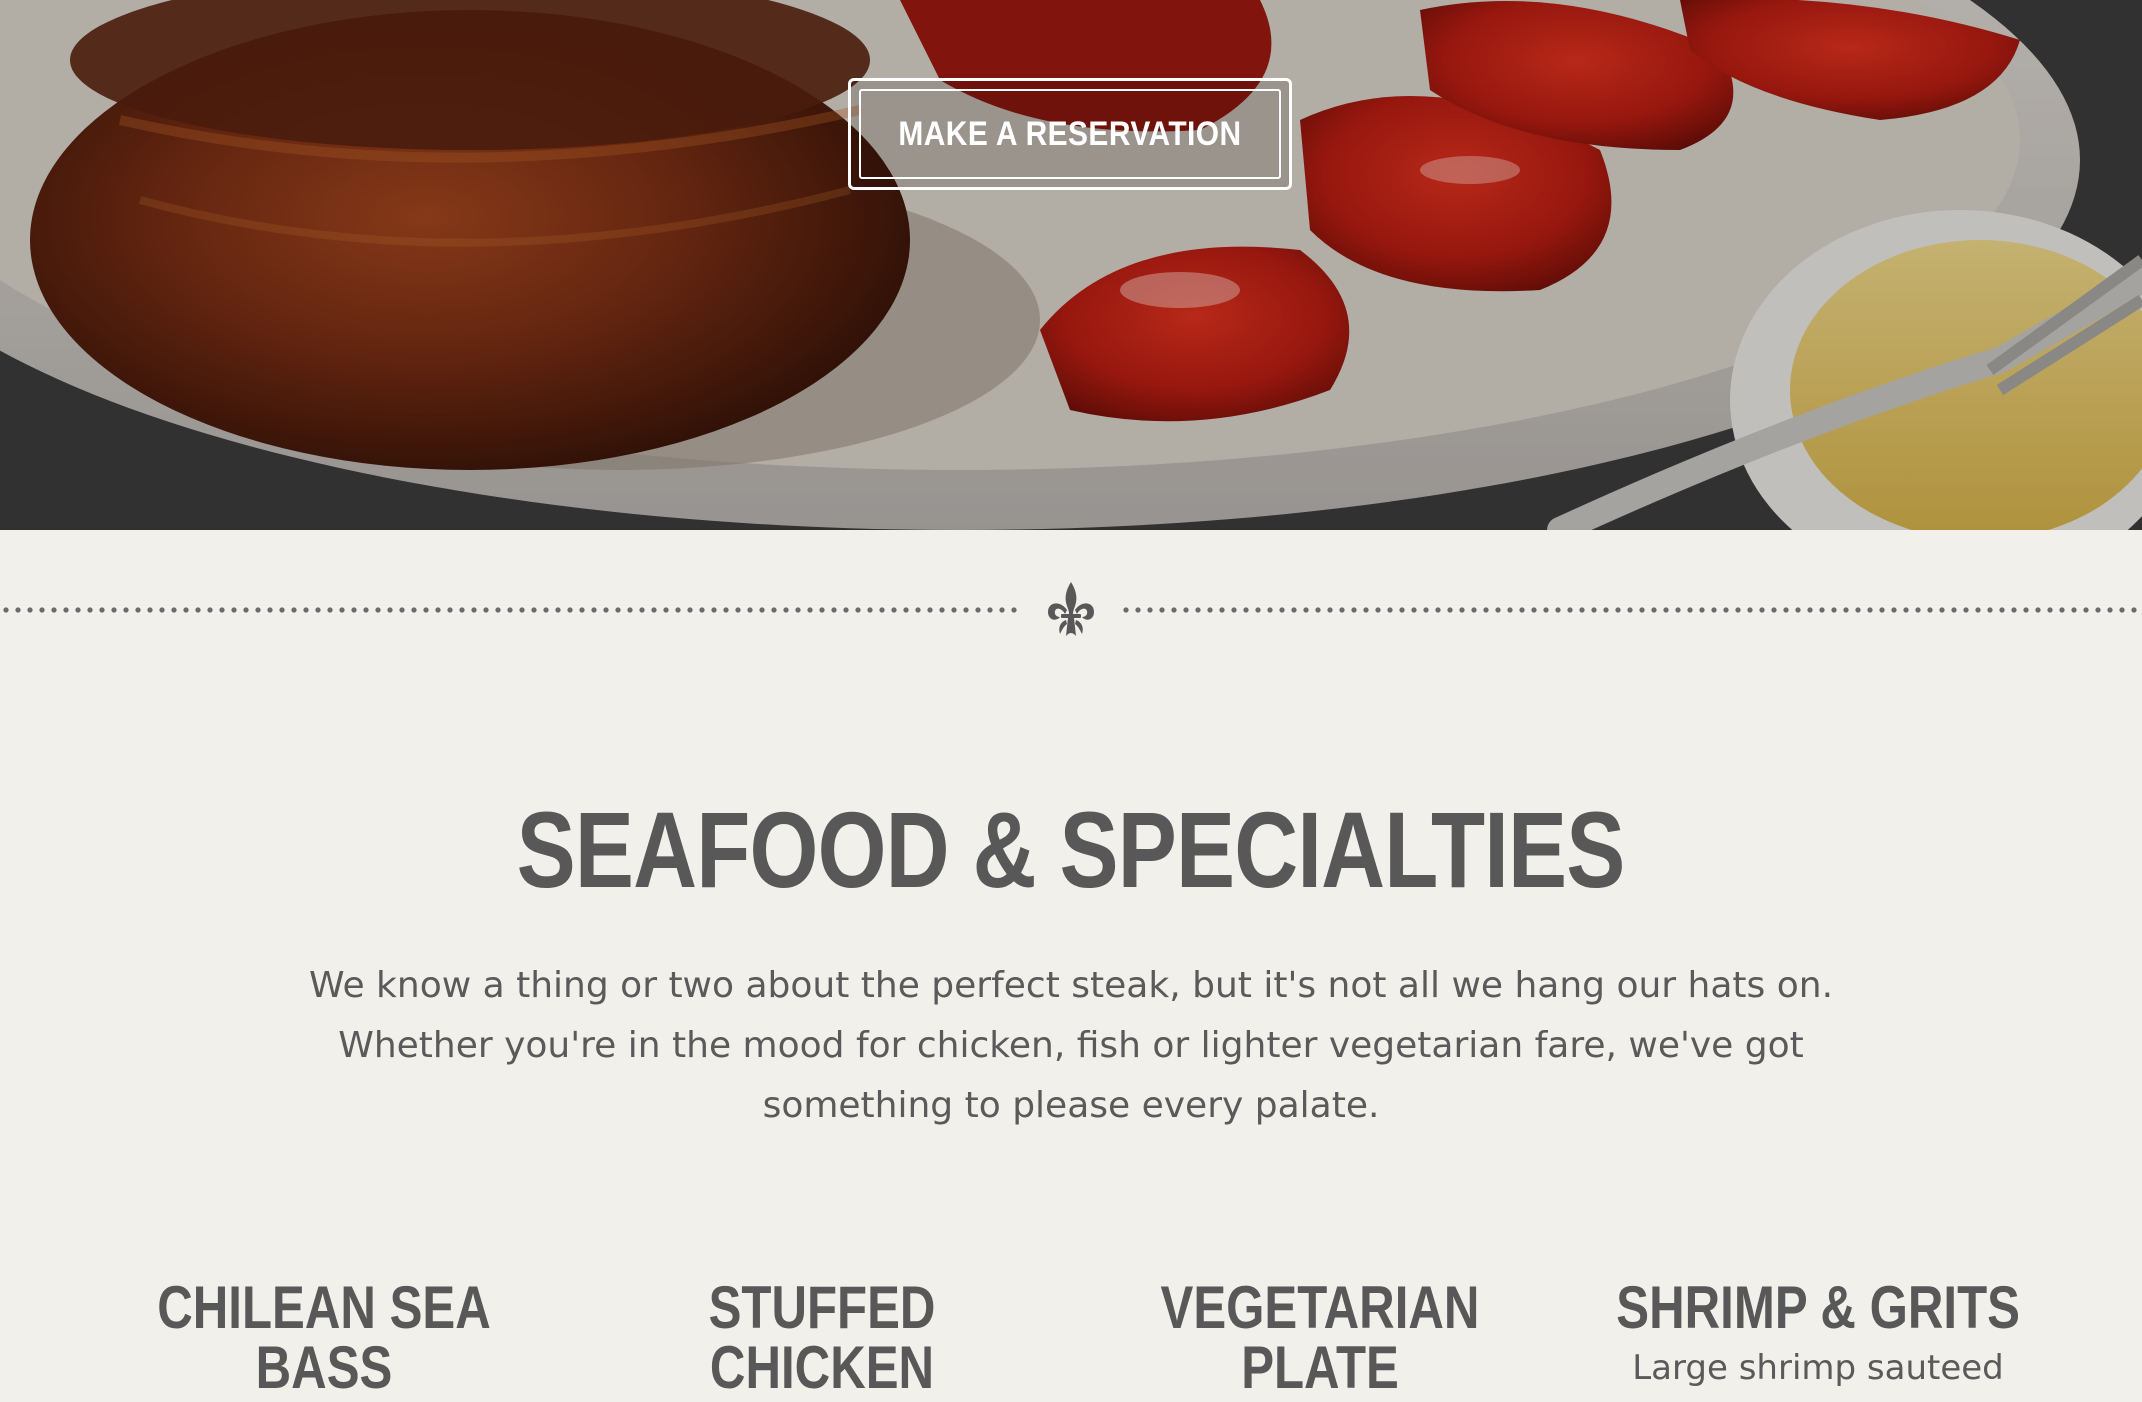  I want to click on menu-item-shrimp-and-grits: SHRIMP & GRITS Large shrimp sauteed, so click(1818, 1331).